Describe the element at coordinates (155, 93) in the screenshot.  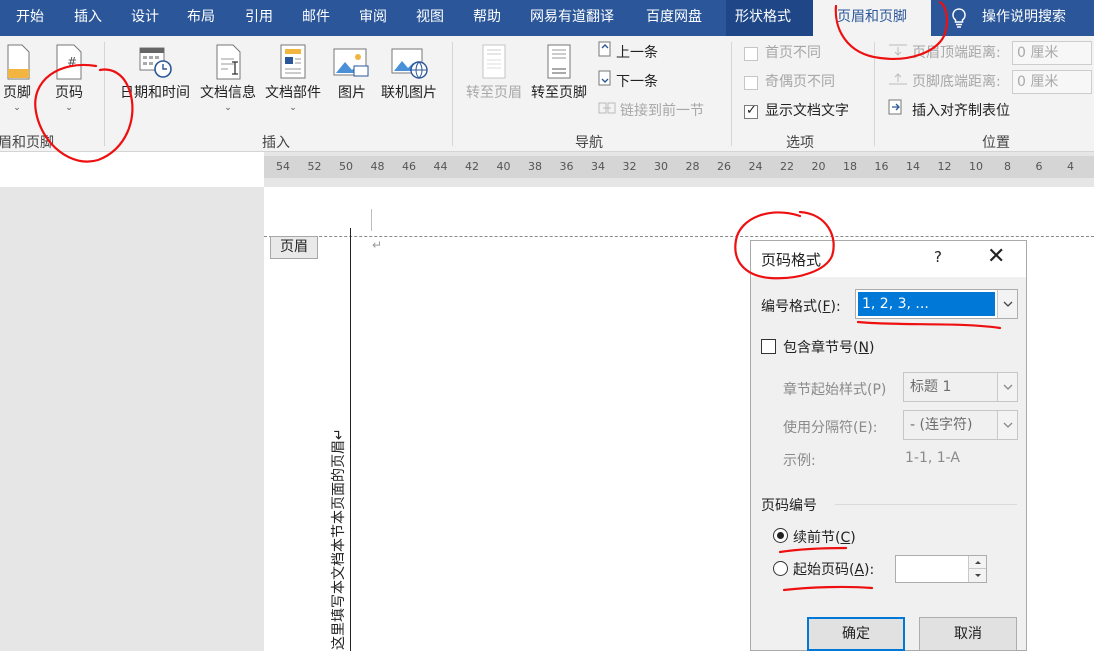
I see `date-time-label: 日期和时间` at that location.